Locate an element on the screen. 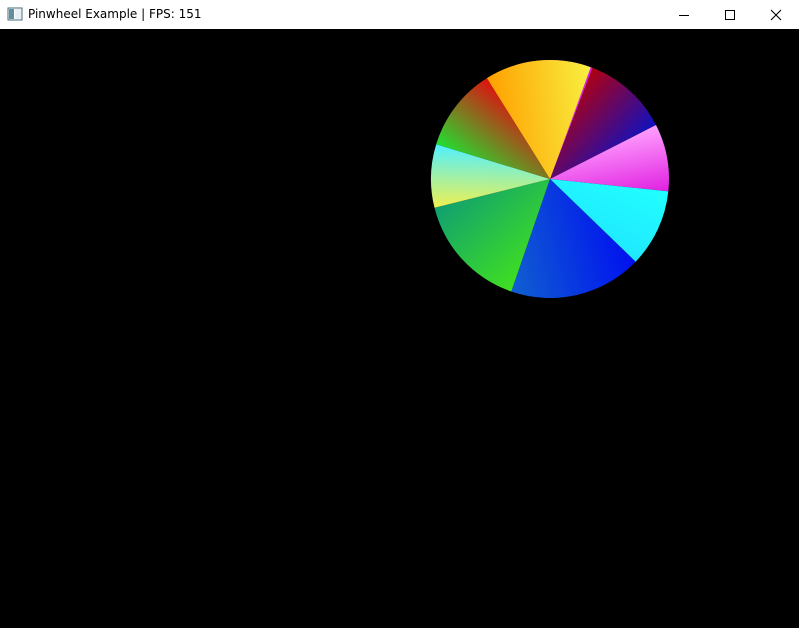 This screenshot has height=628, width=799. close-button is located at coordinates (776, 14).